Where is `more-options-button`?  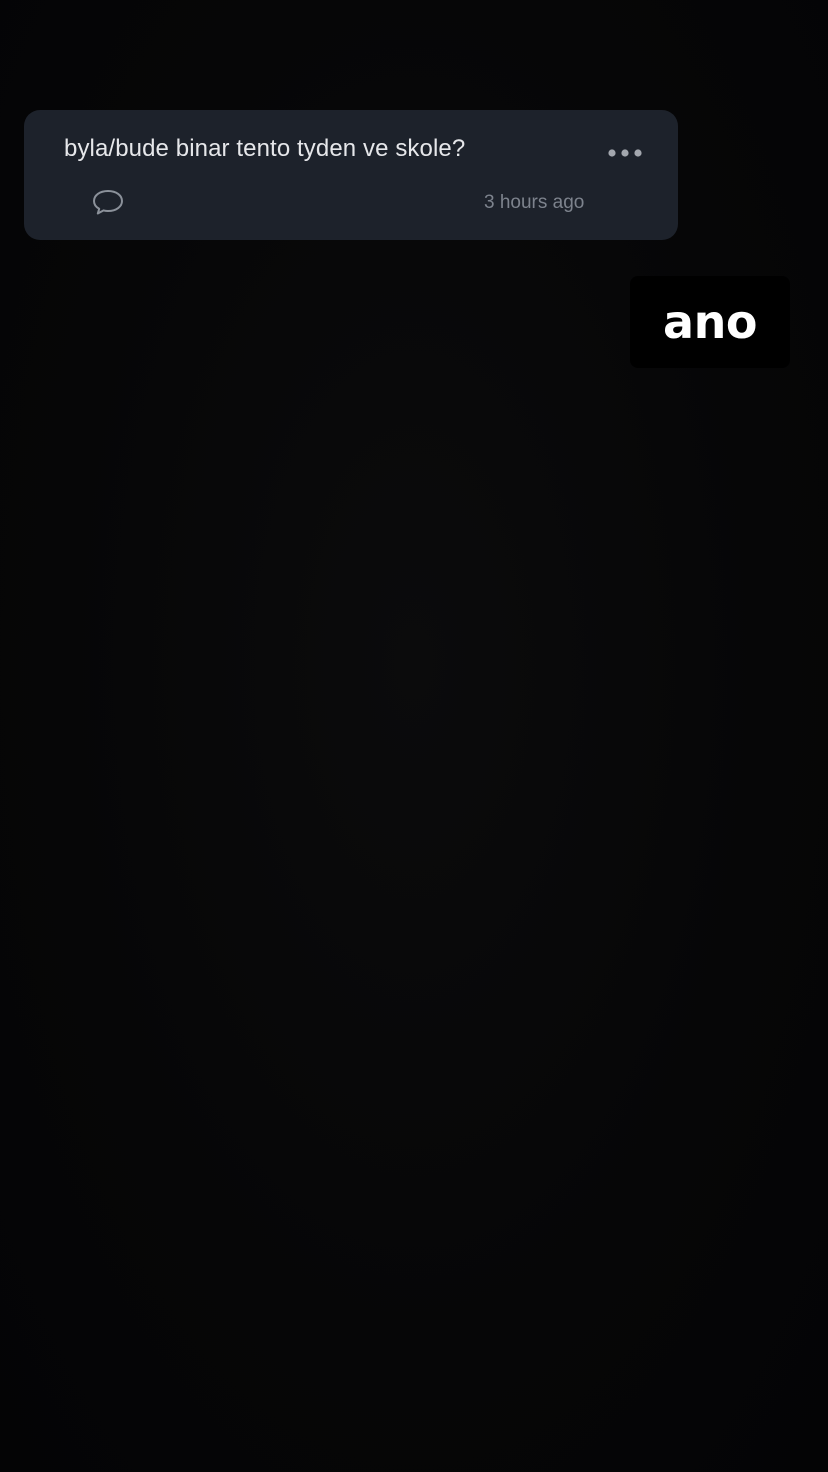
more-options-button is located at coordinates (625, 153).